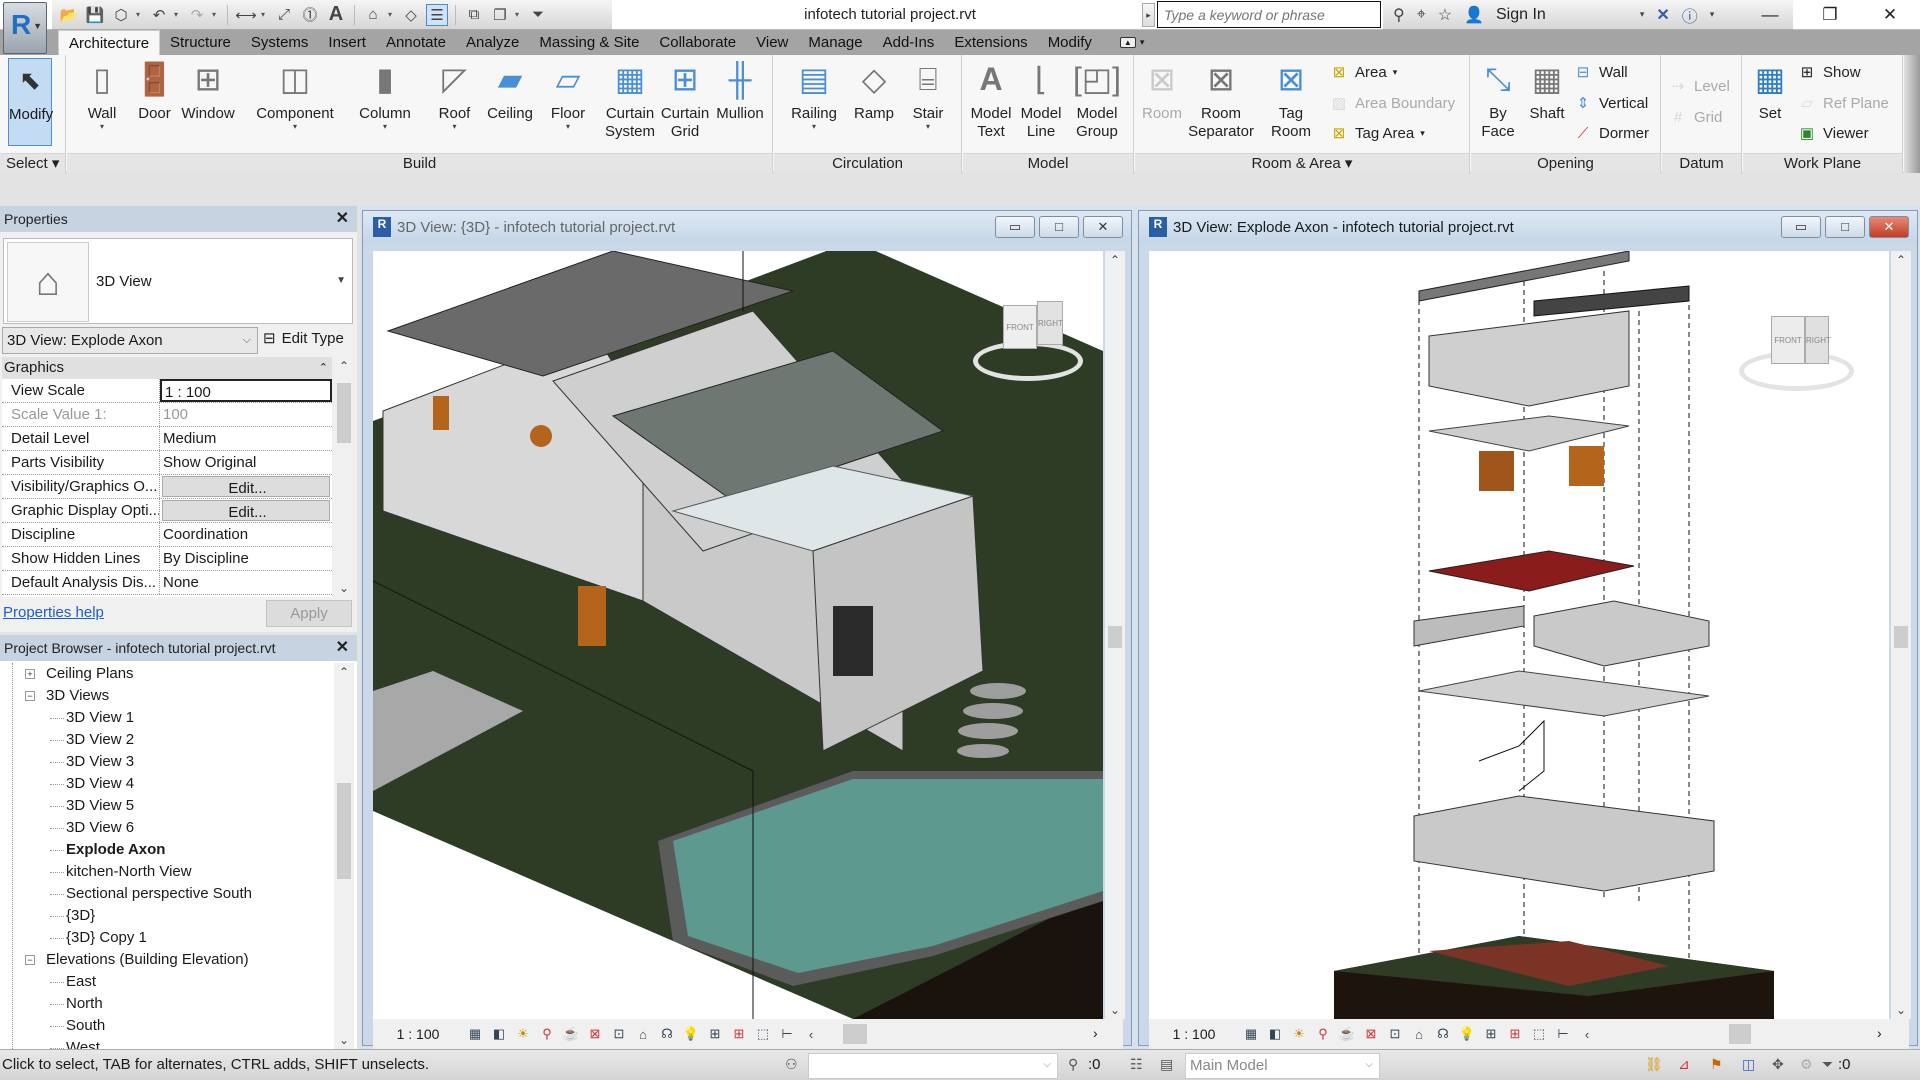 This screenshot has height=1080, width=1920. Describe the element at coordinates (1699, 86) in the screenshot. I see `level-button: ⇢ Level` at that location.